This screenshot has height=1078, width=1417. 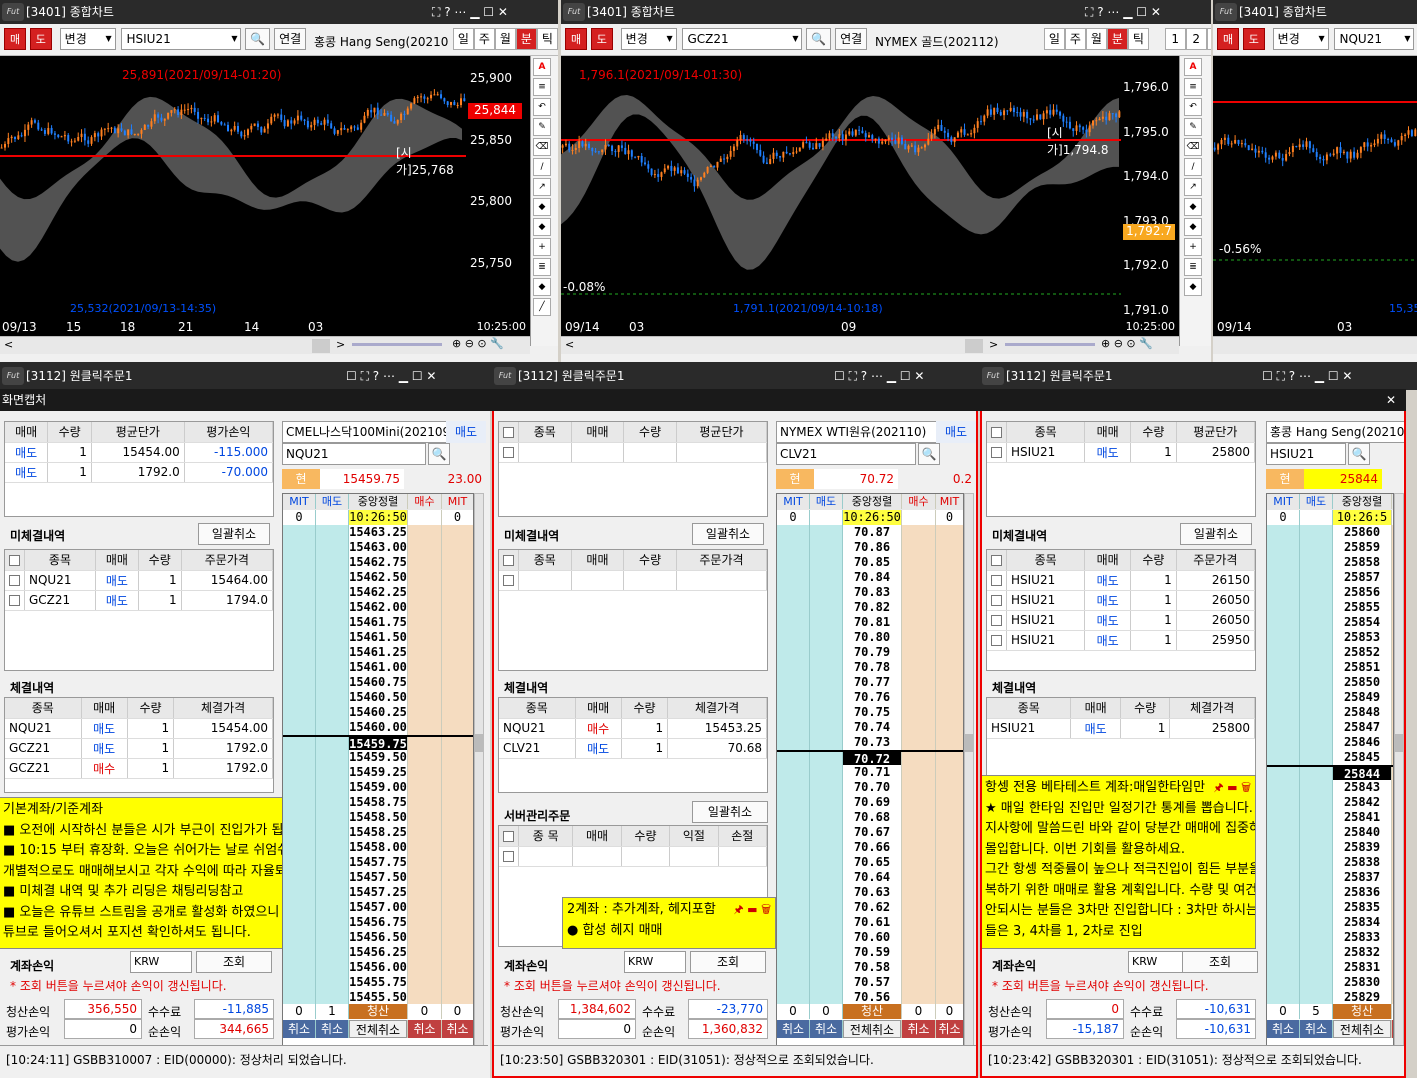 What do you see at coordinates (1330, 907) in the screenshot?
I see `ladder-row: 25835` at bounding box center [1330, 907].